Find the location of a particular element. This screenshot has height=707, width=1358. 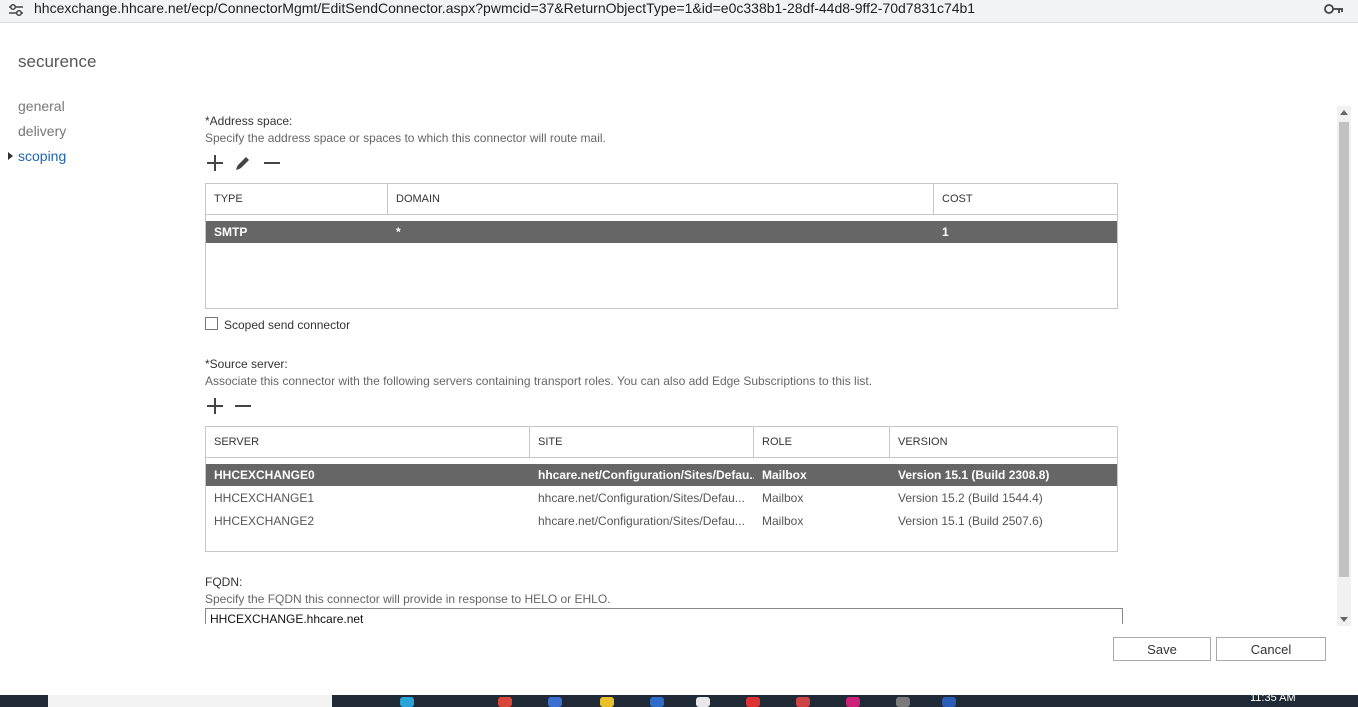

cell-version: Version 15.1 (Build 2308.8) is located at coordinates (974, 475).